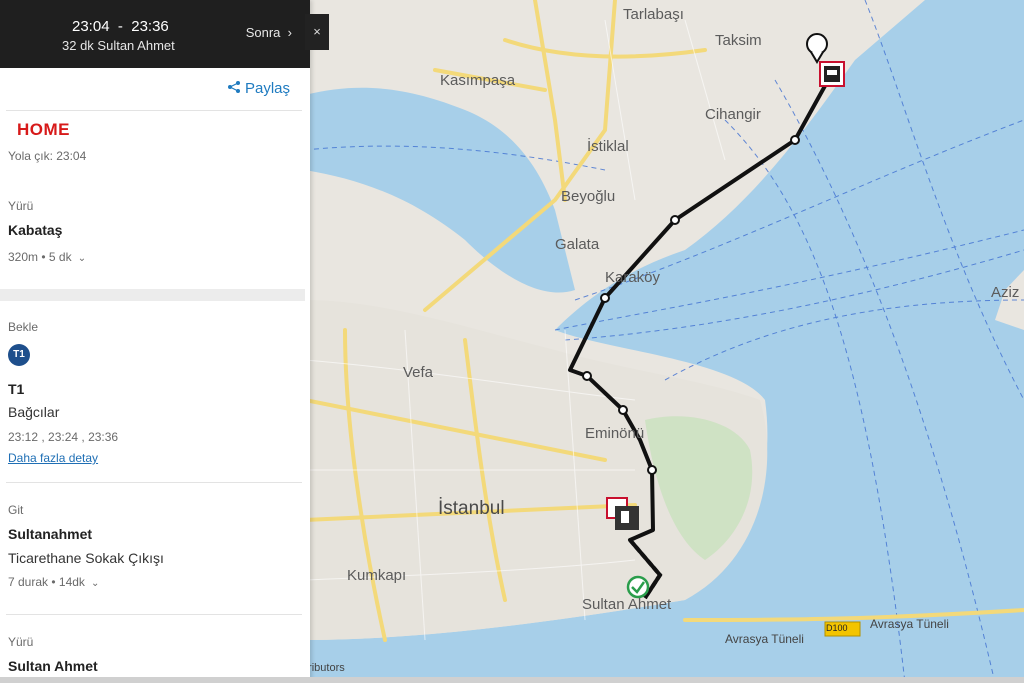  I want to click on tram-line-name: T1, so click(16, 389).